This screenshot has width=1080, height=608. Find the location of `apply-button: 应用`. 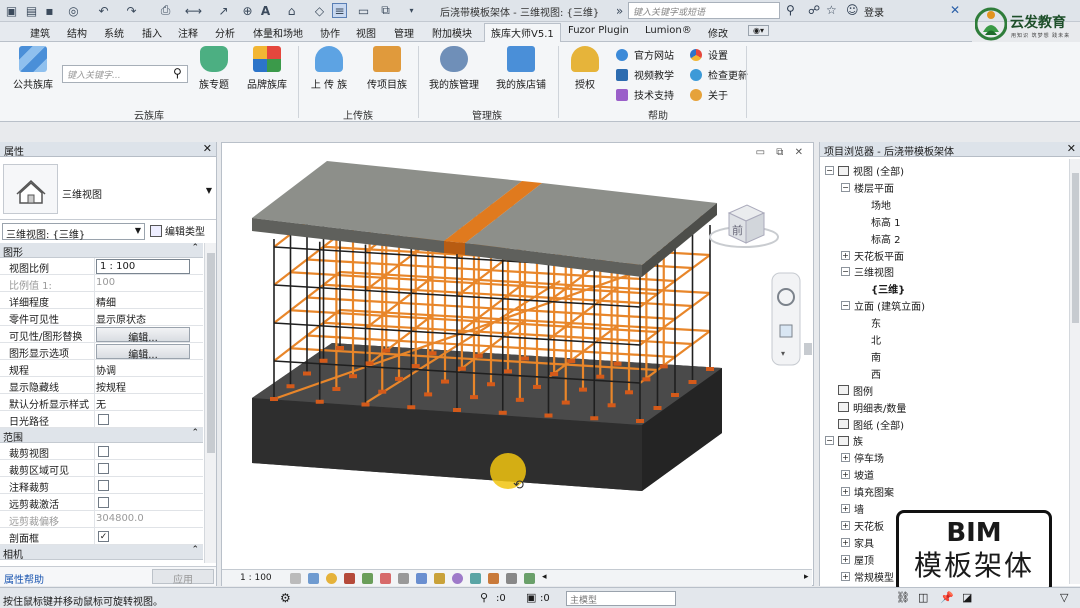

apply-button: 应用 is located at coordinates (183, 577).